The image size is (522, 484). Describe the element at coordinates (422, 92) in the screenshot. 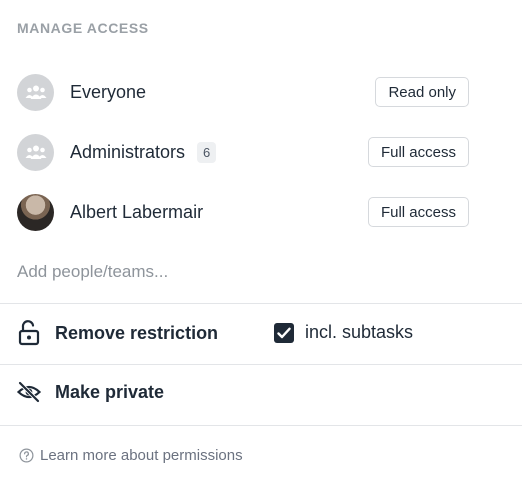

I see `access-level-button: Read only` at that location.